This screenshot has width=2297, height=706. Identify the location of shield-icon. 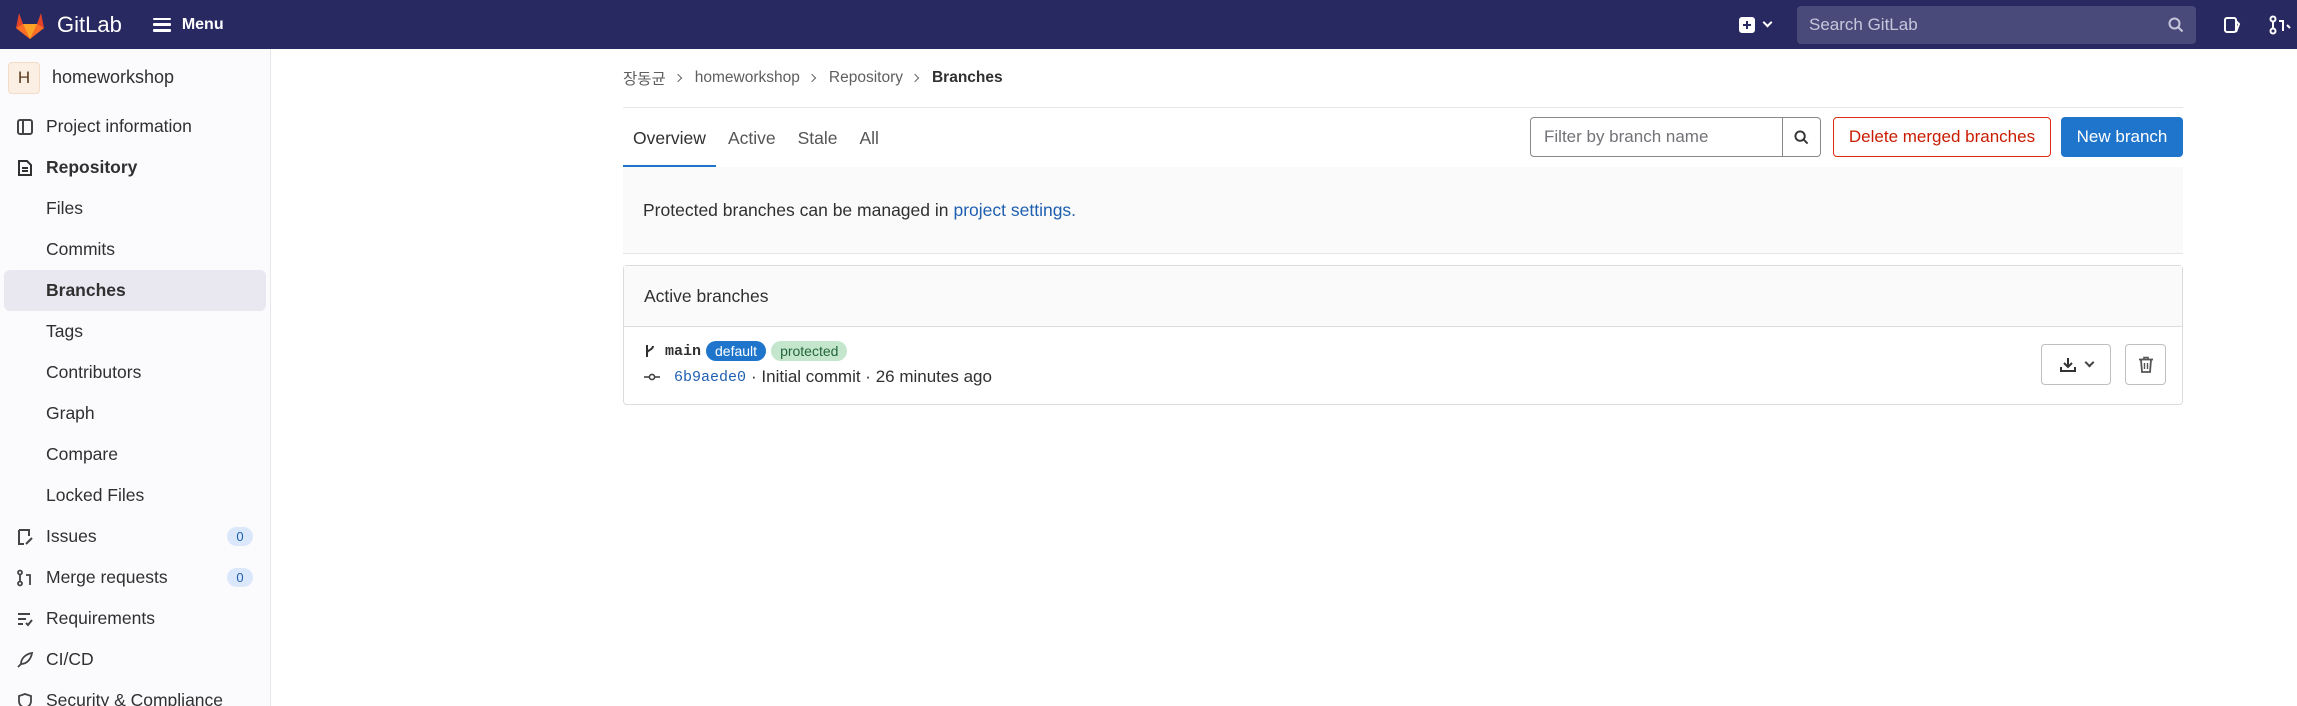
(25, 699).